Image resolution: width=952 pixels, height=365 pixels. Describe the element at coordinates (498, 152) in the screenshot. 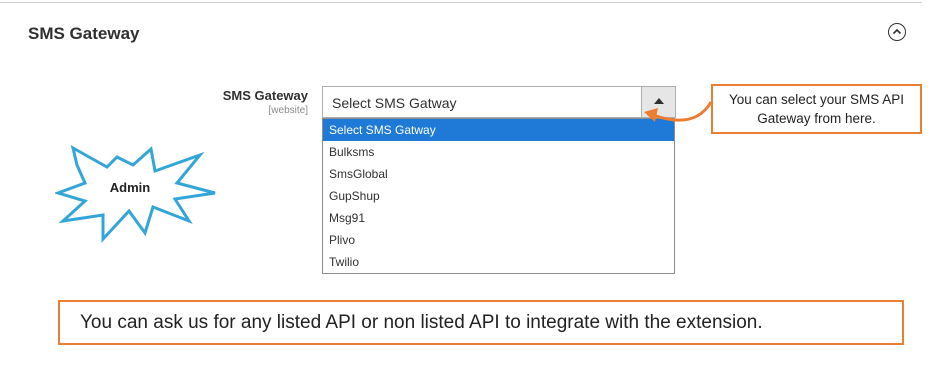

I see `dropdown-option: Bulksms` at that location.